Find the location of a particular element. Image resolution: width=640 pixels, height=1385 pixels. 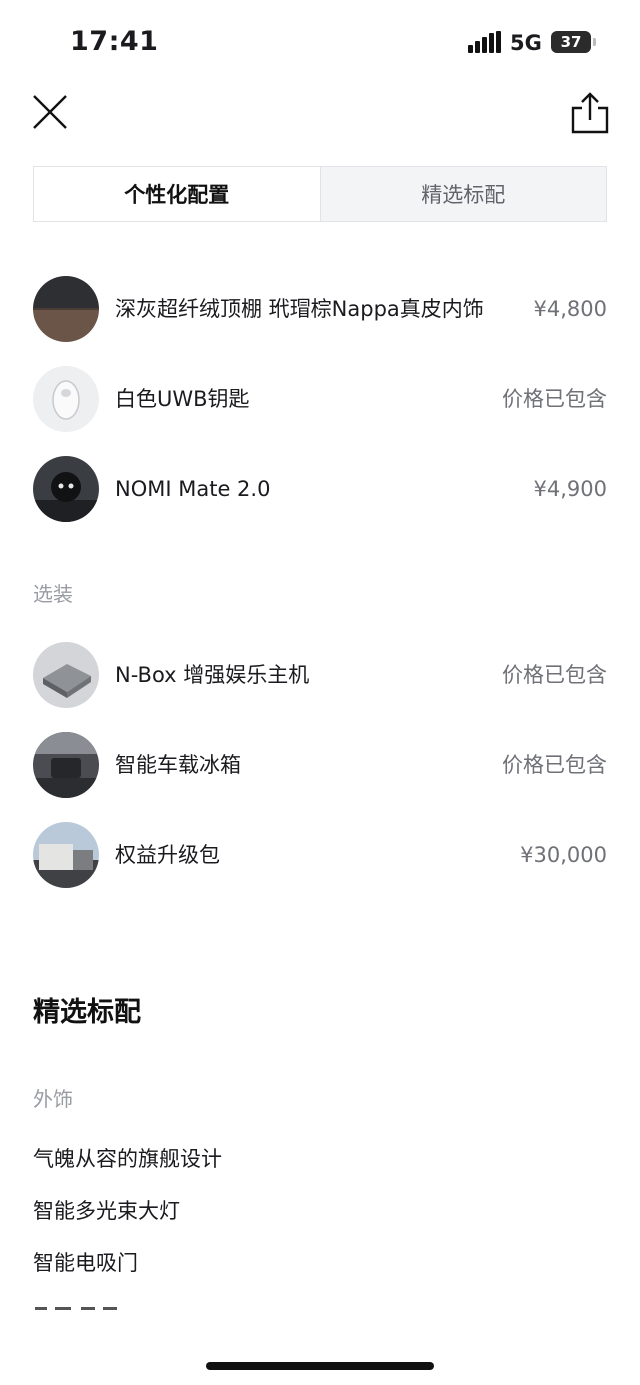

share-button is located at coordinates (590, 113).